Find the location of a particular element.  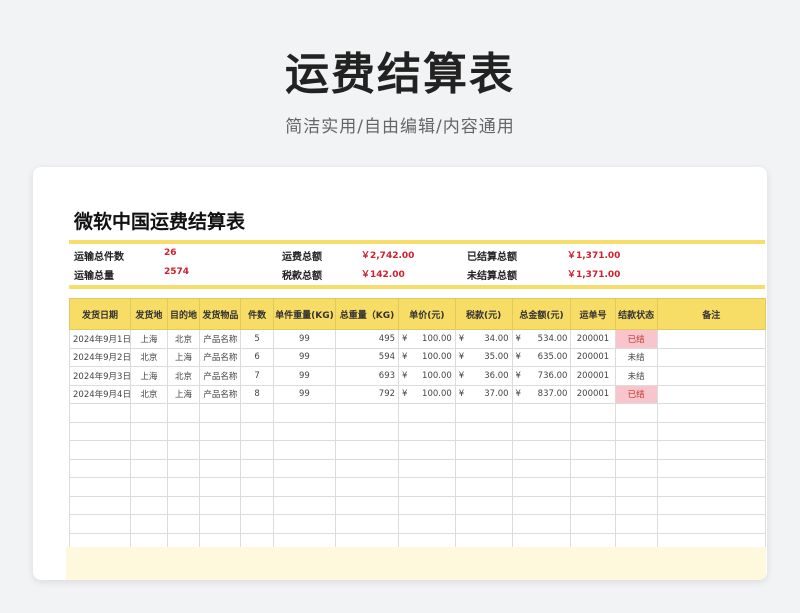

status-cell: 未结 is located at coordinates (636, 357).